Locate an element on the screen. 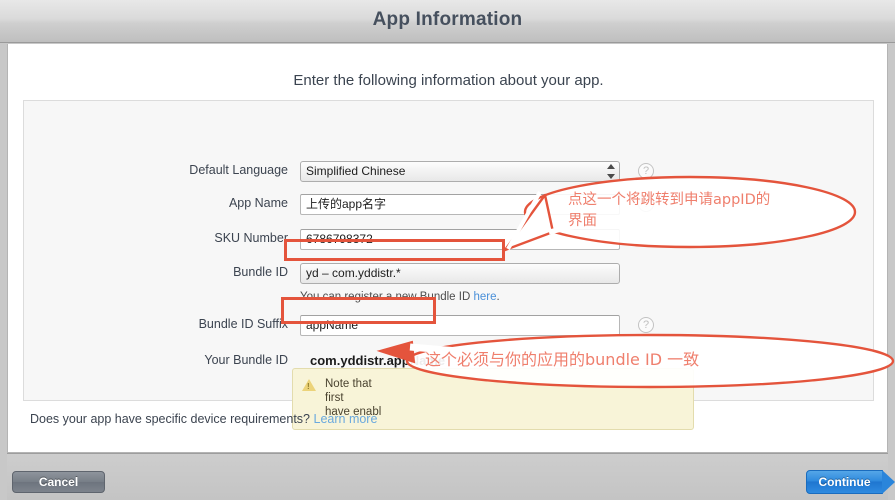 The height and width of the screenshot is (500, 895). bundle-id-value: yd – com.yddistr.* is located at coordinates (460, 273).